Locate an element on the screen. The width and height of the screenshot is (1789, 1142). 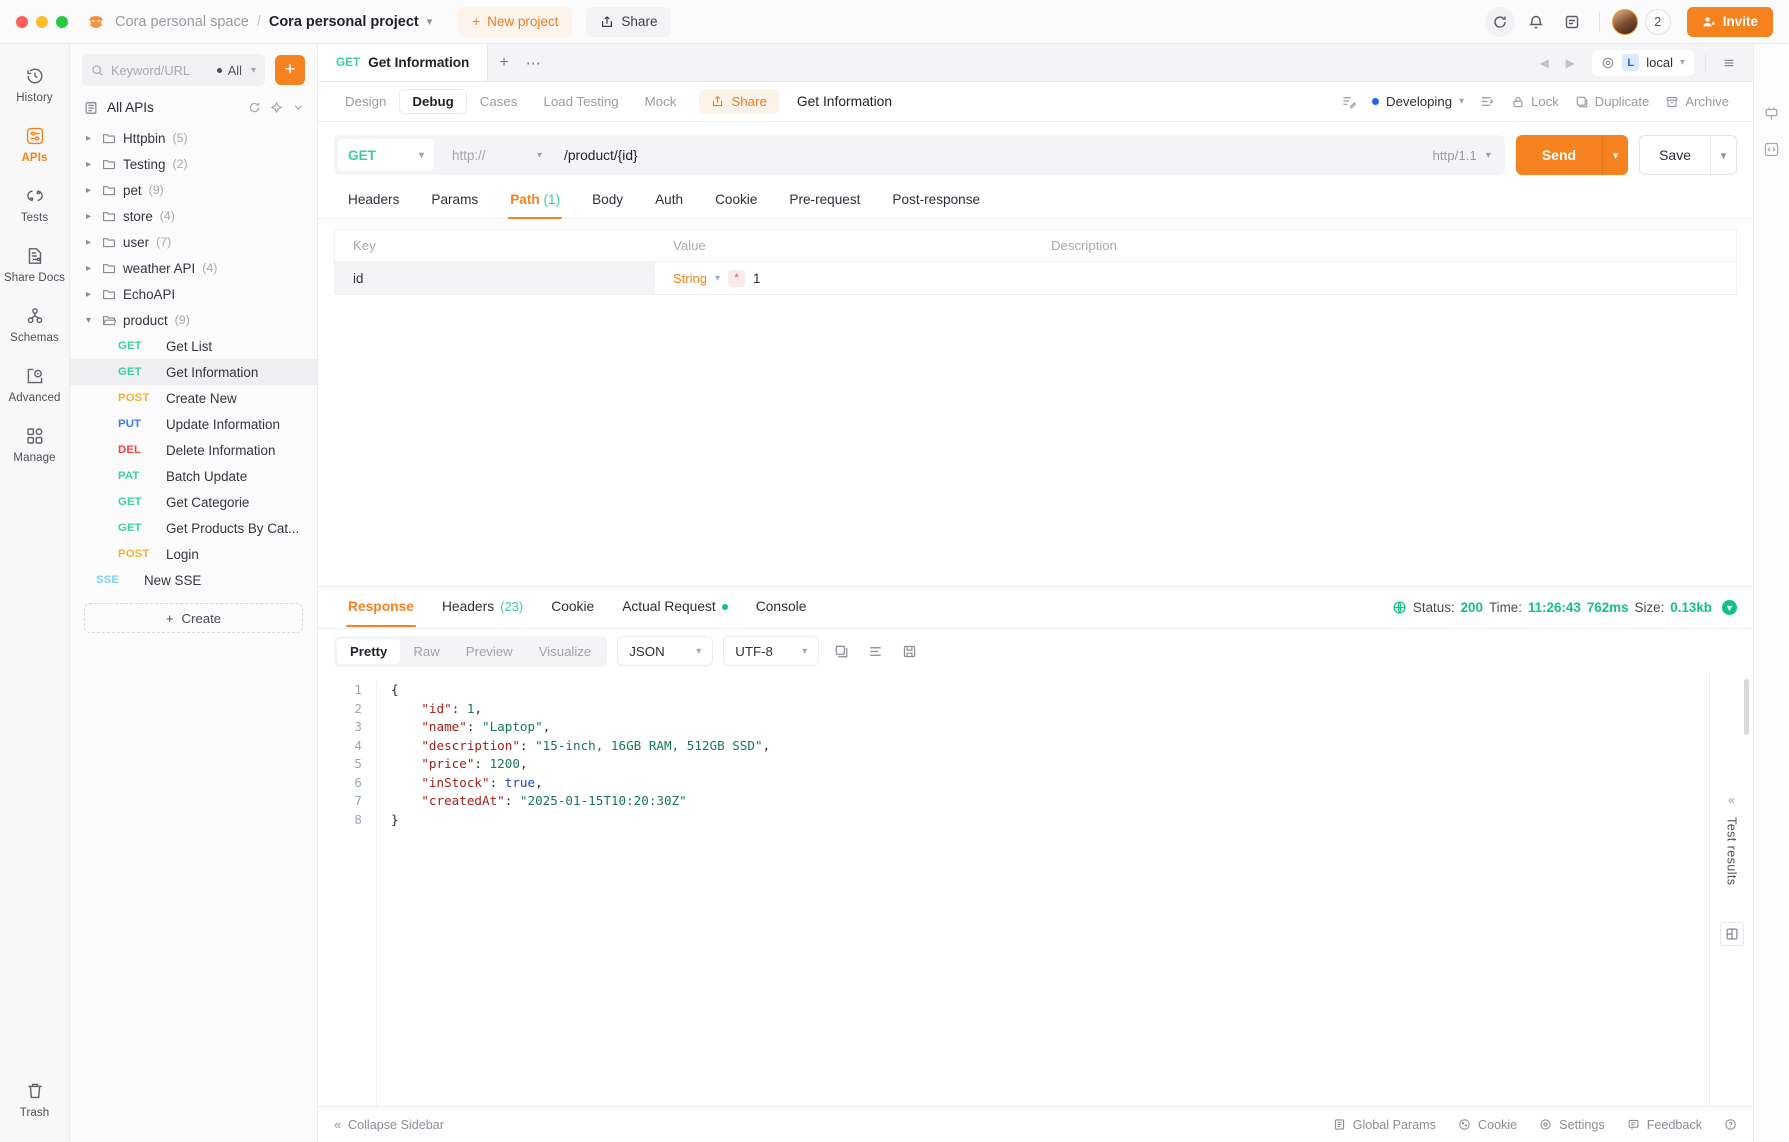
rail-item-advanced: Advanced is located at coordinates (35, 383).